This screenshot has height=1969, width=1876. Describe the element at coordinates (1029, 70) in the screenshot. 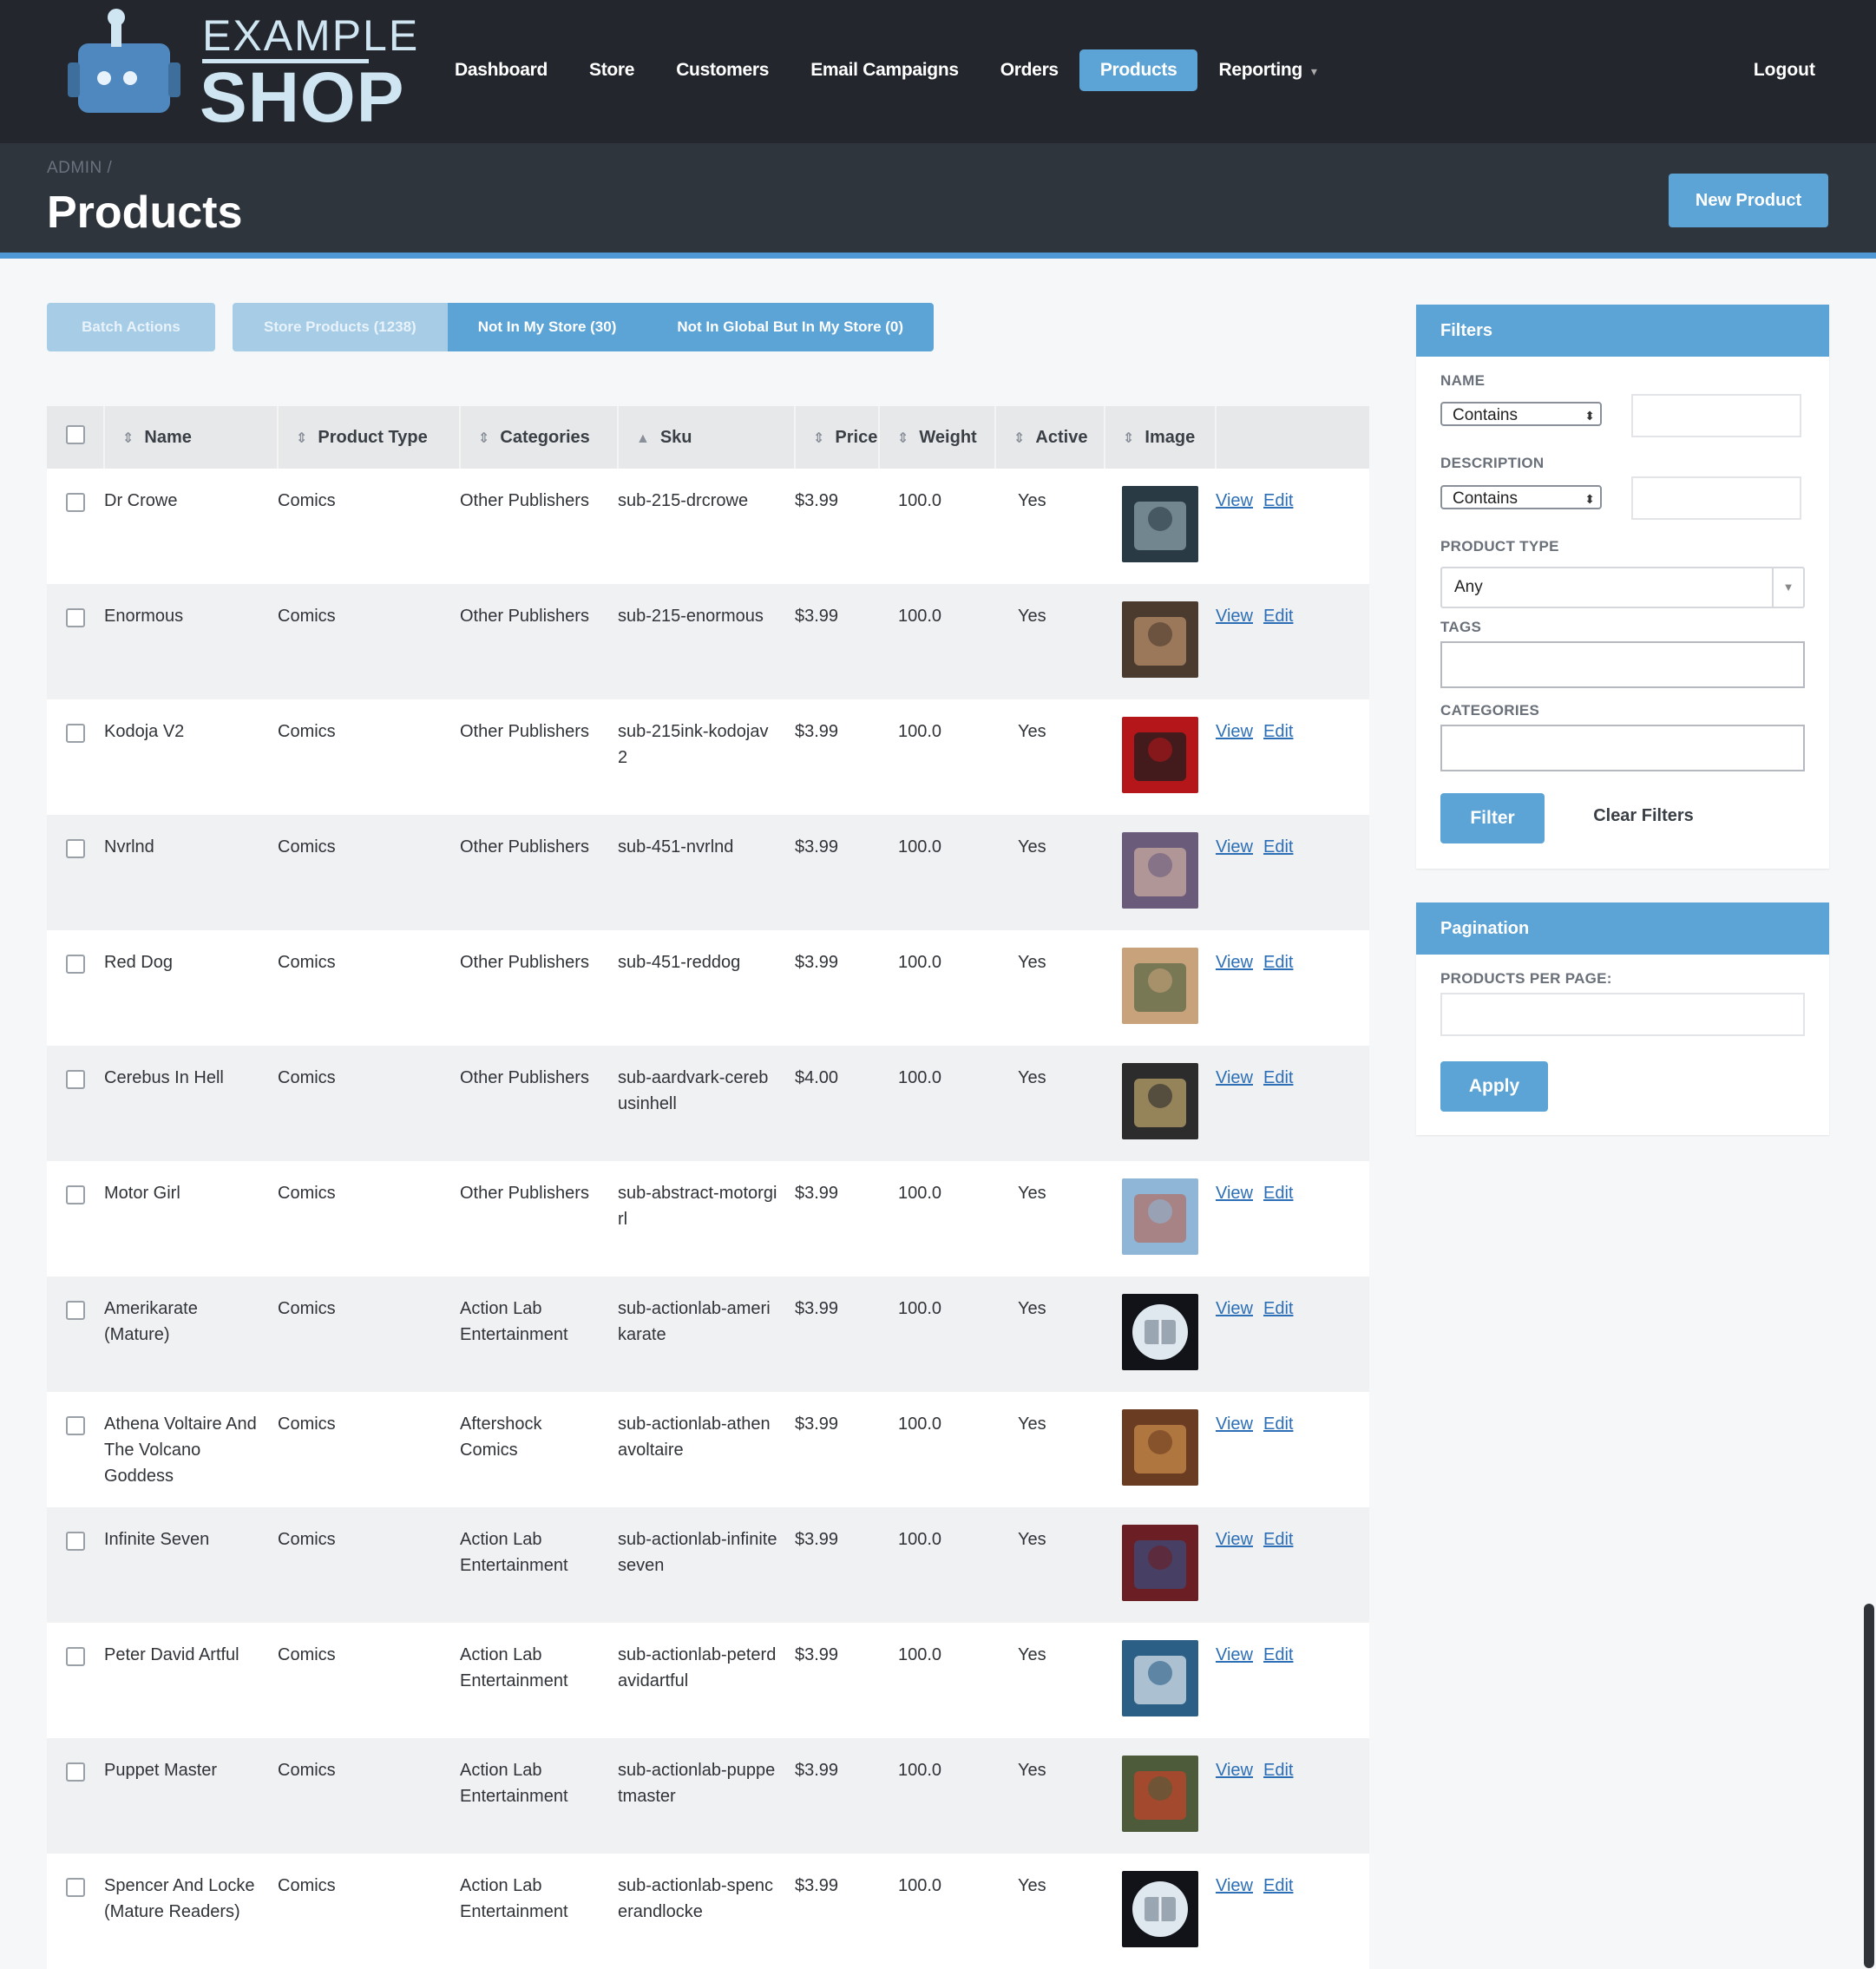

I see `nav-orders: Orders` at that location.